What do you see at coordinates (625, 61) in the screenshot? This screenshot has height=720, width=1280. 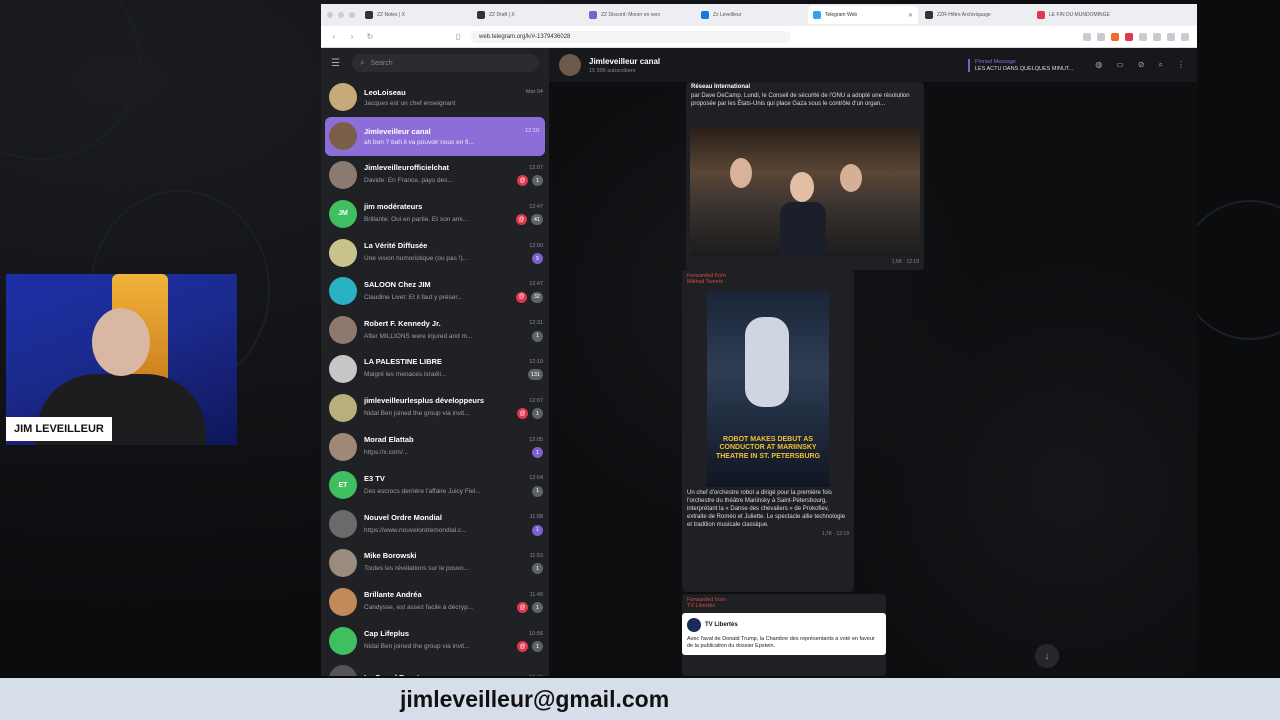 I see `channel-title: Jimleveilleur canal` at bounding box center [625, 61].